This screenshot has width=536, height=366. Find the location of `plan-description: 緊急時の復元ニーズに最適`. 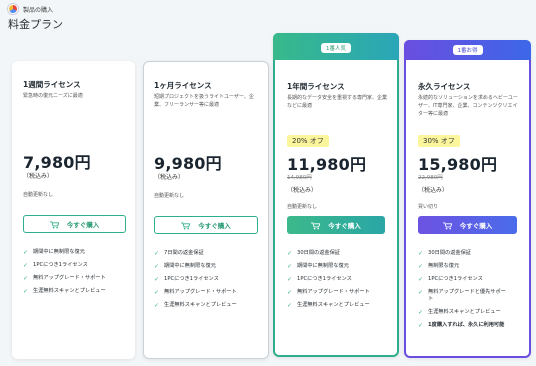

plan-description: 緊急時の復元ニーズに最適 is located at coordinates (53, 96).